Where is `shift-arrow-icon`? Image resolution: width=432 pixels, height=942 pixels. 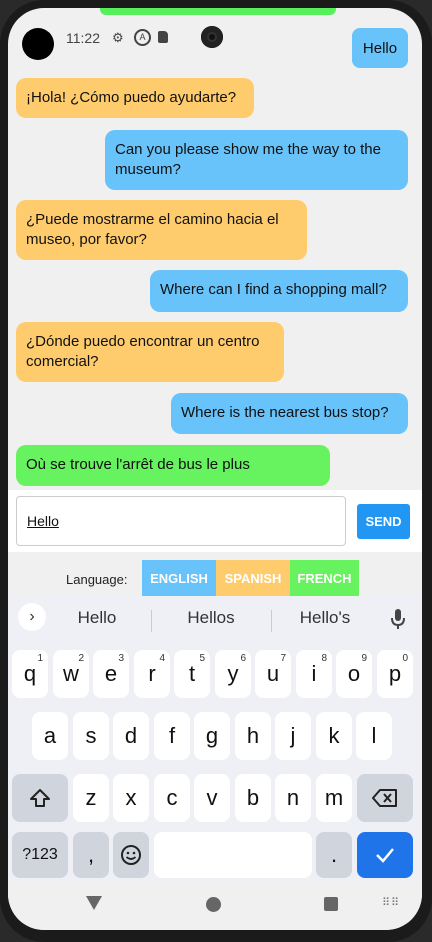 shift-arrow-icon is located at coordinates (40, 798).